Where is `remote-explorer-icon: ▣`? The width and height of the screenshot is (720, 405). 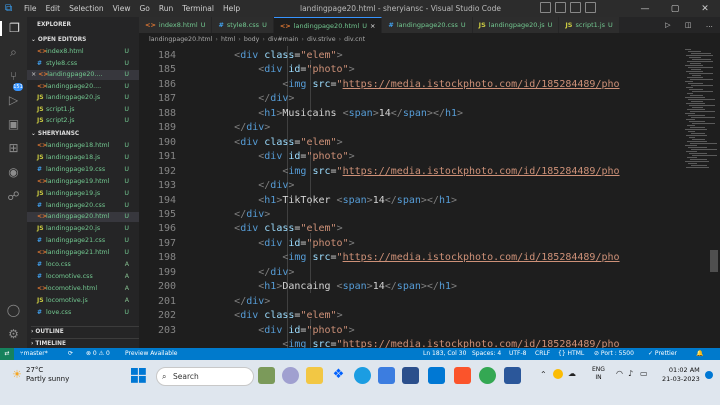 remote-explorer-icon: ▣ is located at coordinates (13, 124).